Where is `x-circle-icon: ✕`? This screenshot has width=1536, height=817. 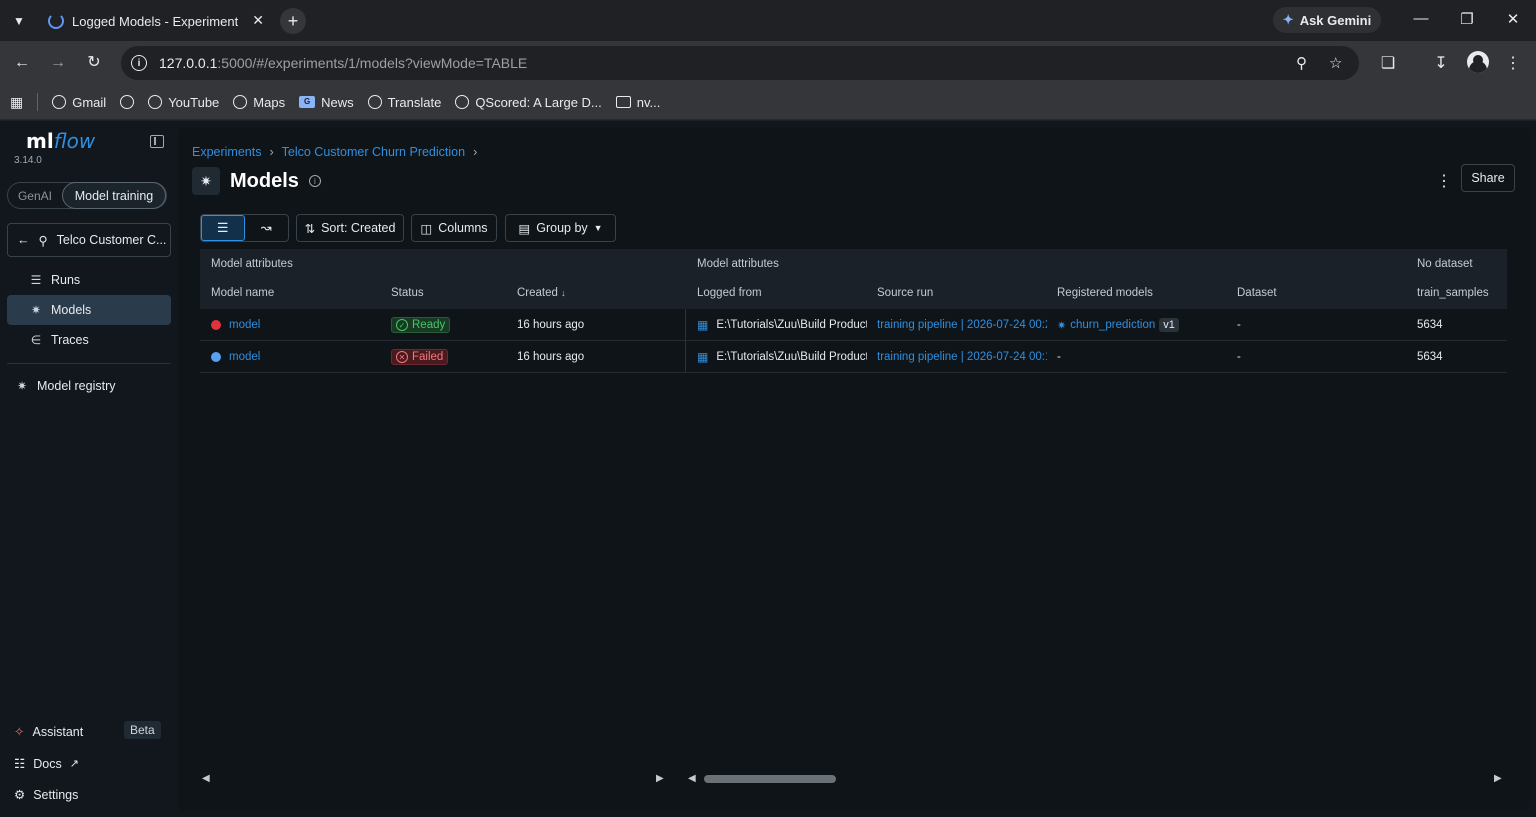 x-circle-icon: ✕ is located at coordinates (402, 357).